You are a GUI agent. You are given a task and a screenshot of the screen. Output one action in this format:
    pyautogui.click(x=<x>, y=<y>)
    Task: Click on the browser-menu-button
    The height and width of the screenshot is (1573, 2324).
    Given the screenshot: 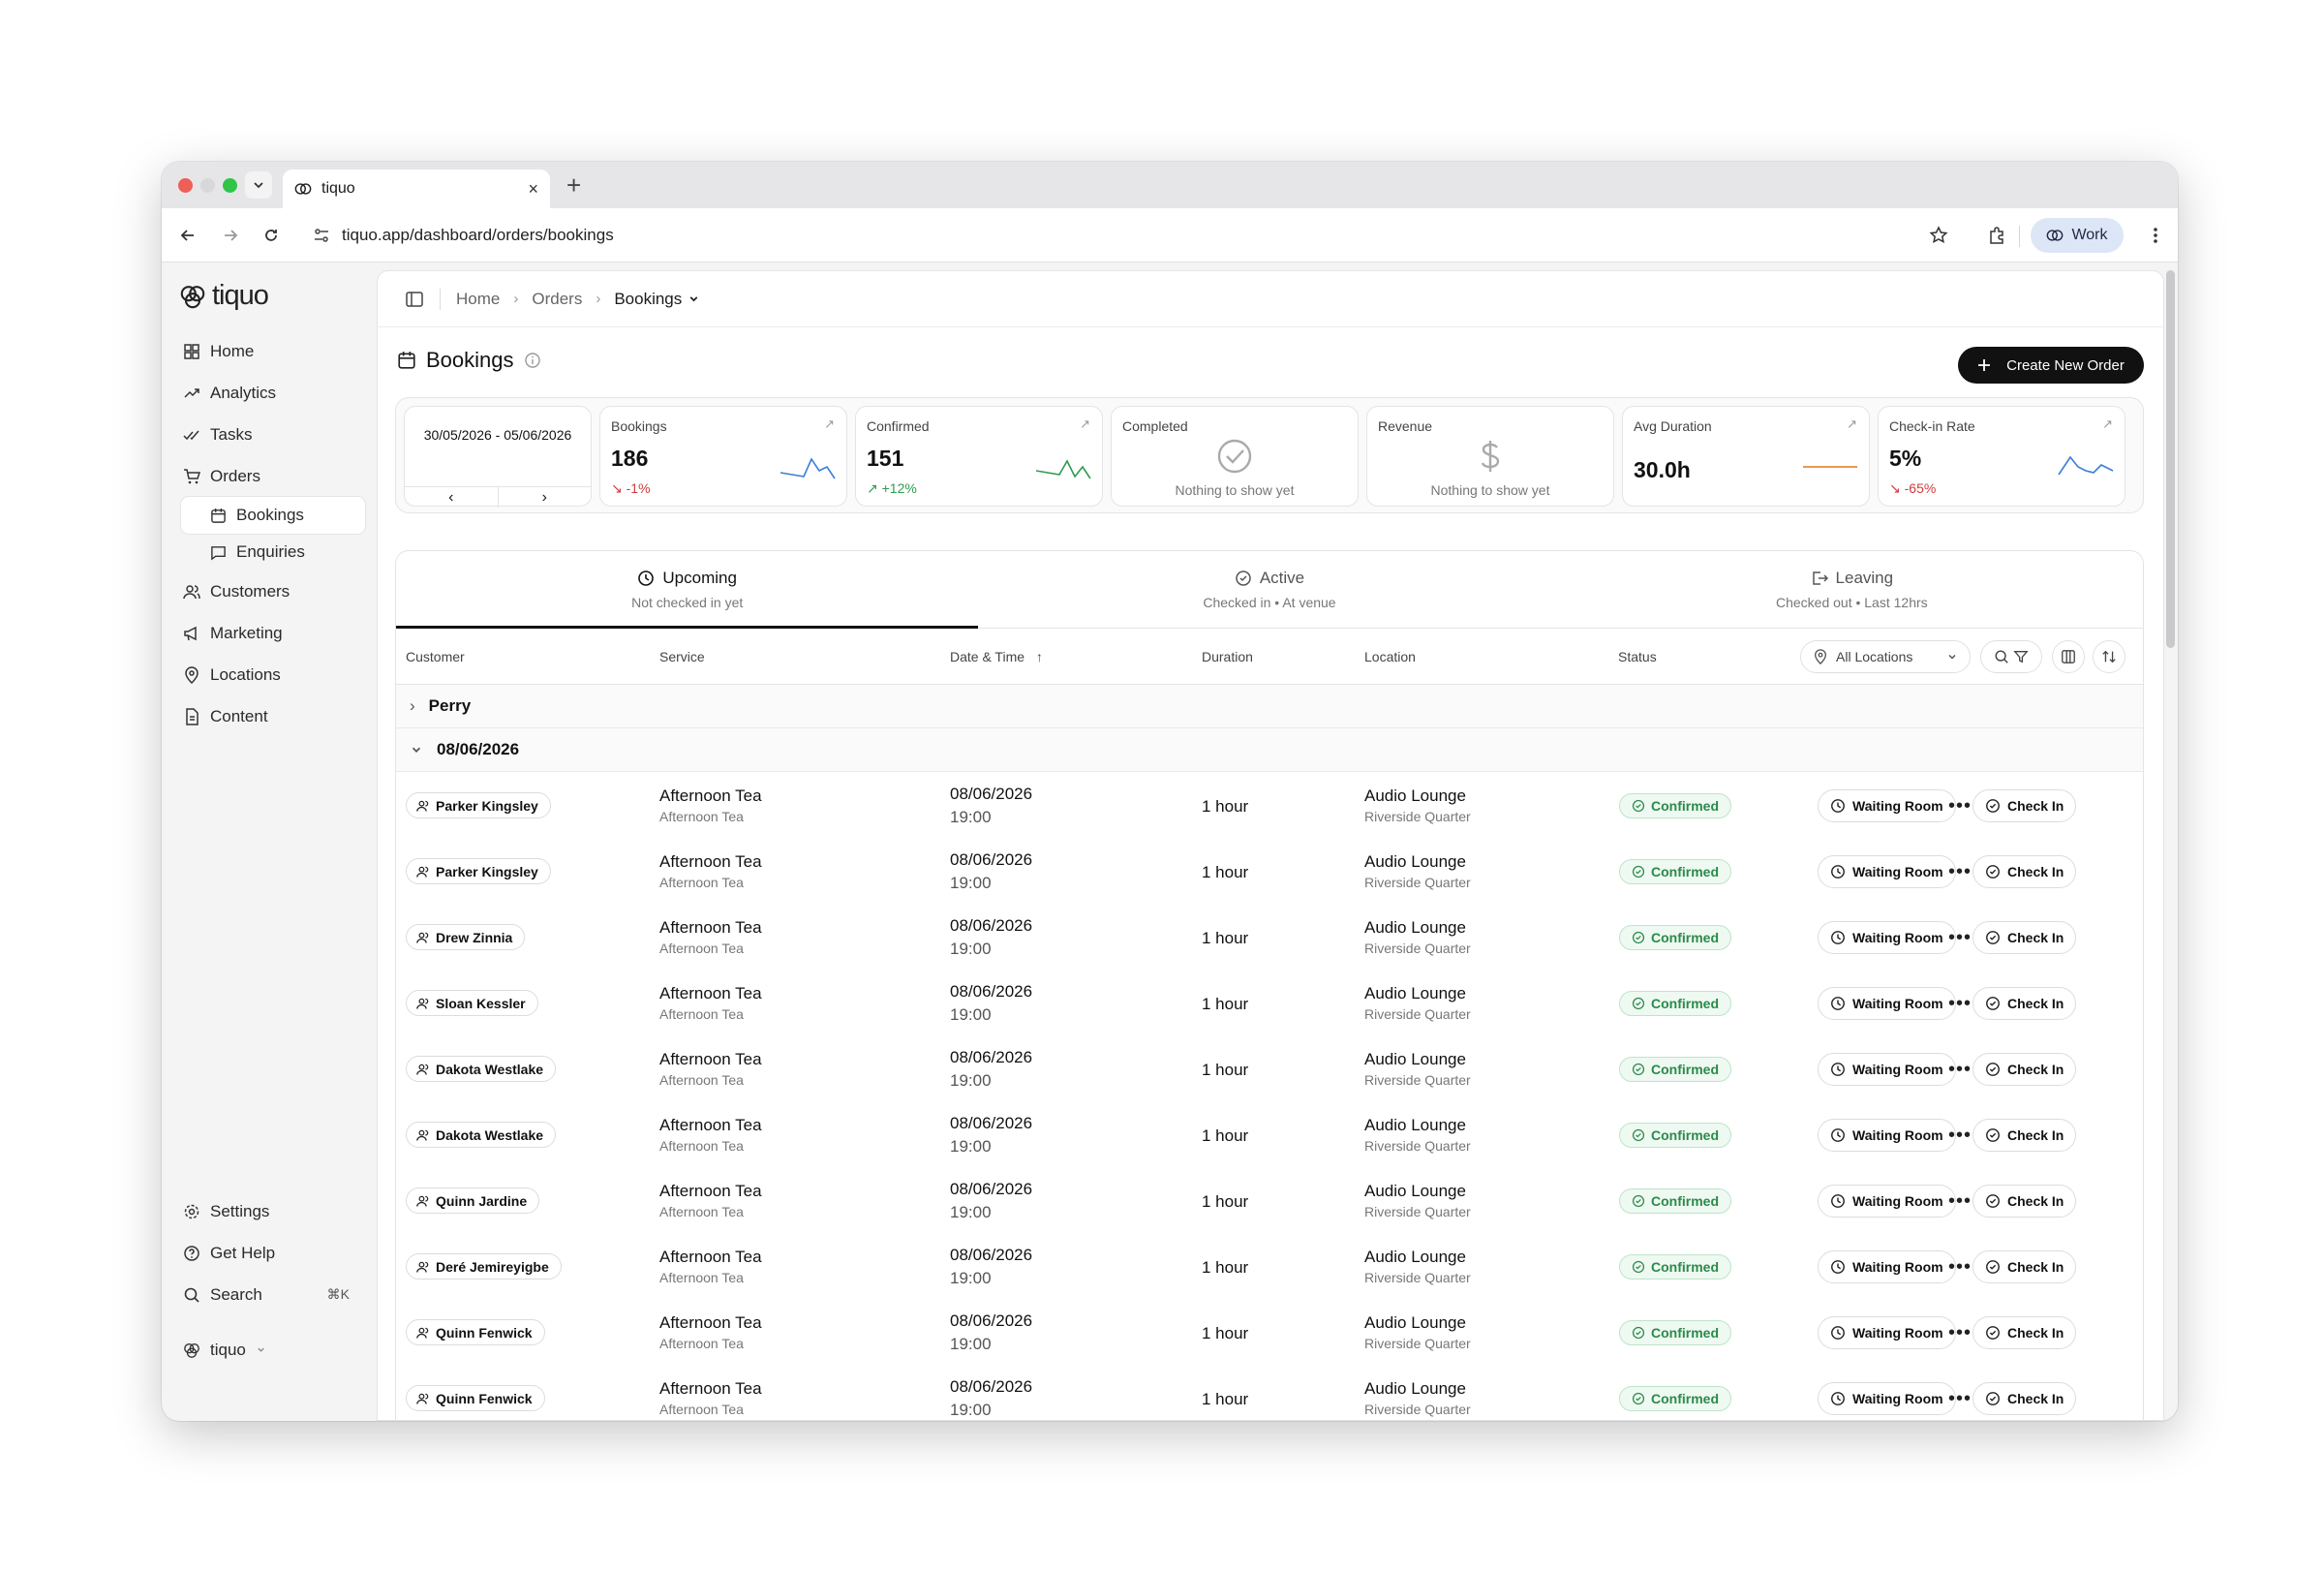 What is the action you would take?
    pyautogui.click(x=2156, y=235)
    